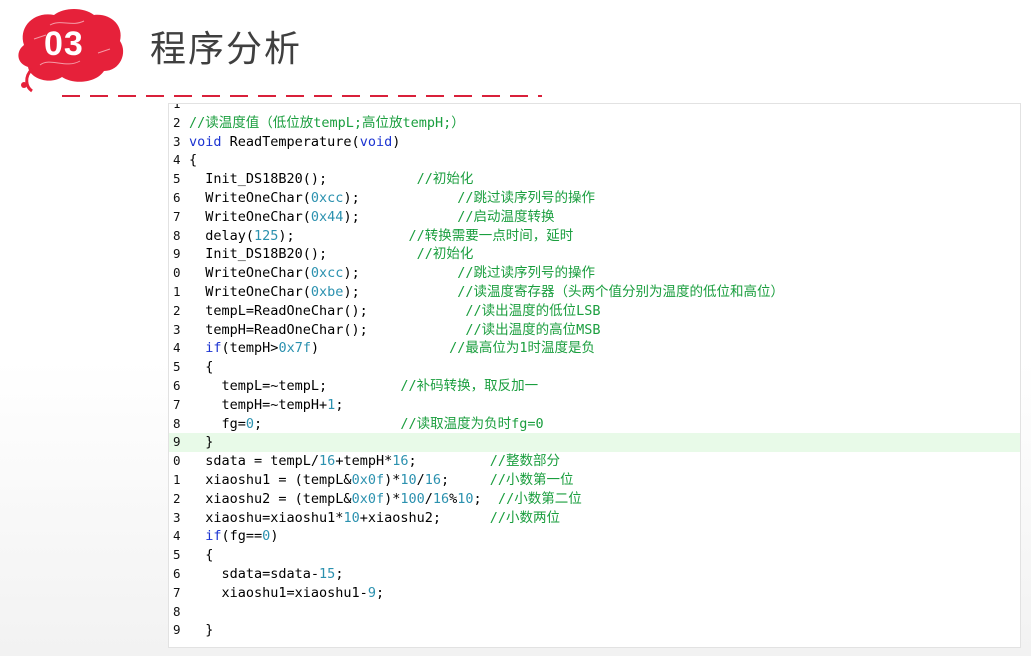 The image size is (1031, 656). What do you see at coordinates (392, 480) in the screenshot?
I see `code-token: )*` at bounding box center [392, 480].